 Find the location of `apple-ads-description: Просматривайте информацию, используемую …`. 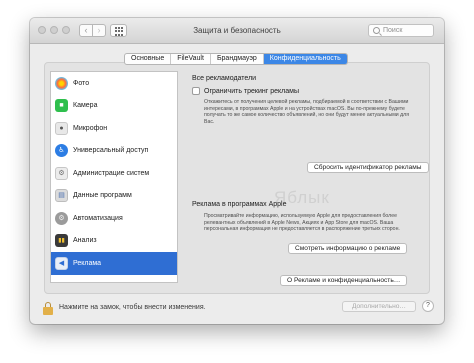

apple-ads-description: Просматривайте информацию, используемую … is located at coordinates (302, 223).